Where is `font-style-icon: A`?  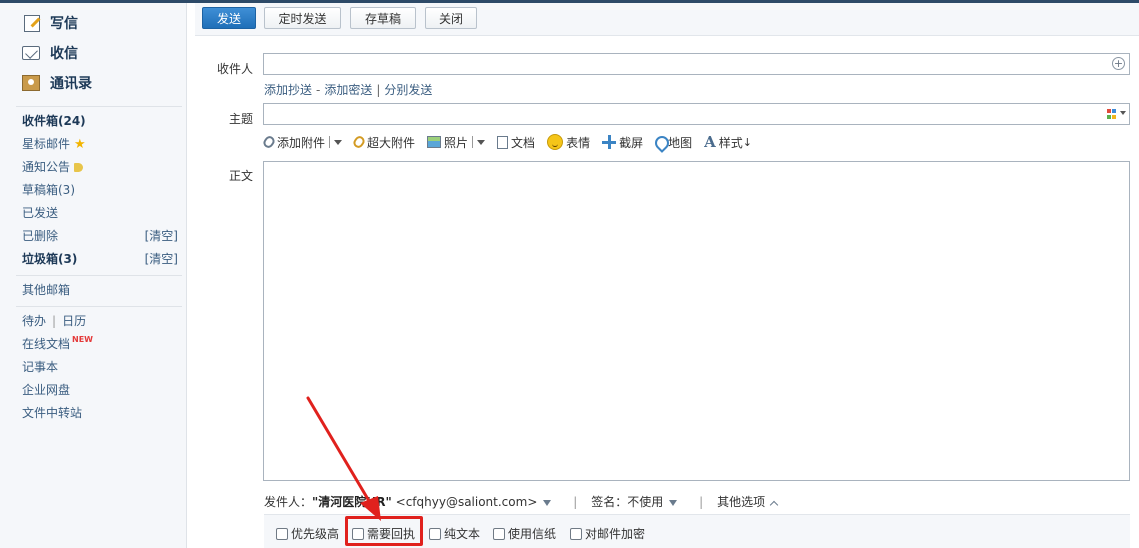
font-style-icon: A is located at coordinates (710, 142).